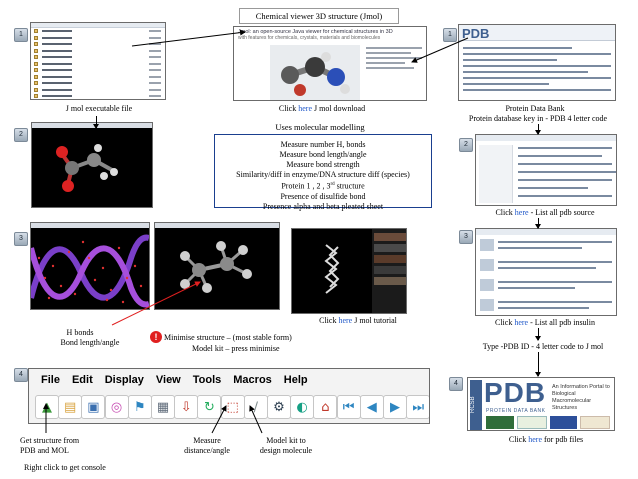 The image size is (638, 479). What do you see at coordinates (466, 237) in the screenshot?
I see `step-badge-3-right: 3` at bounding box center [466, 237].